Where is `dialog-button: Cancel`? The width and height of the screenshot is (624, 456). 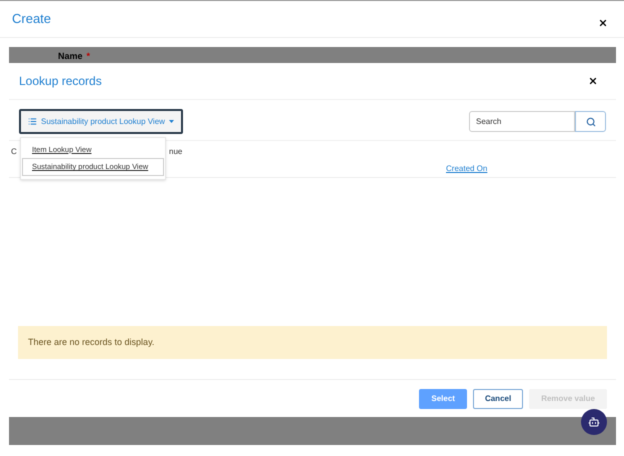
dialog-button: Cancel is located at coordinates (498, 398).